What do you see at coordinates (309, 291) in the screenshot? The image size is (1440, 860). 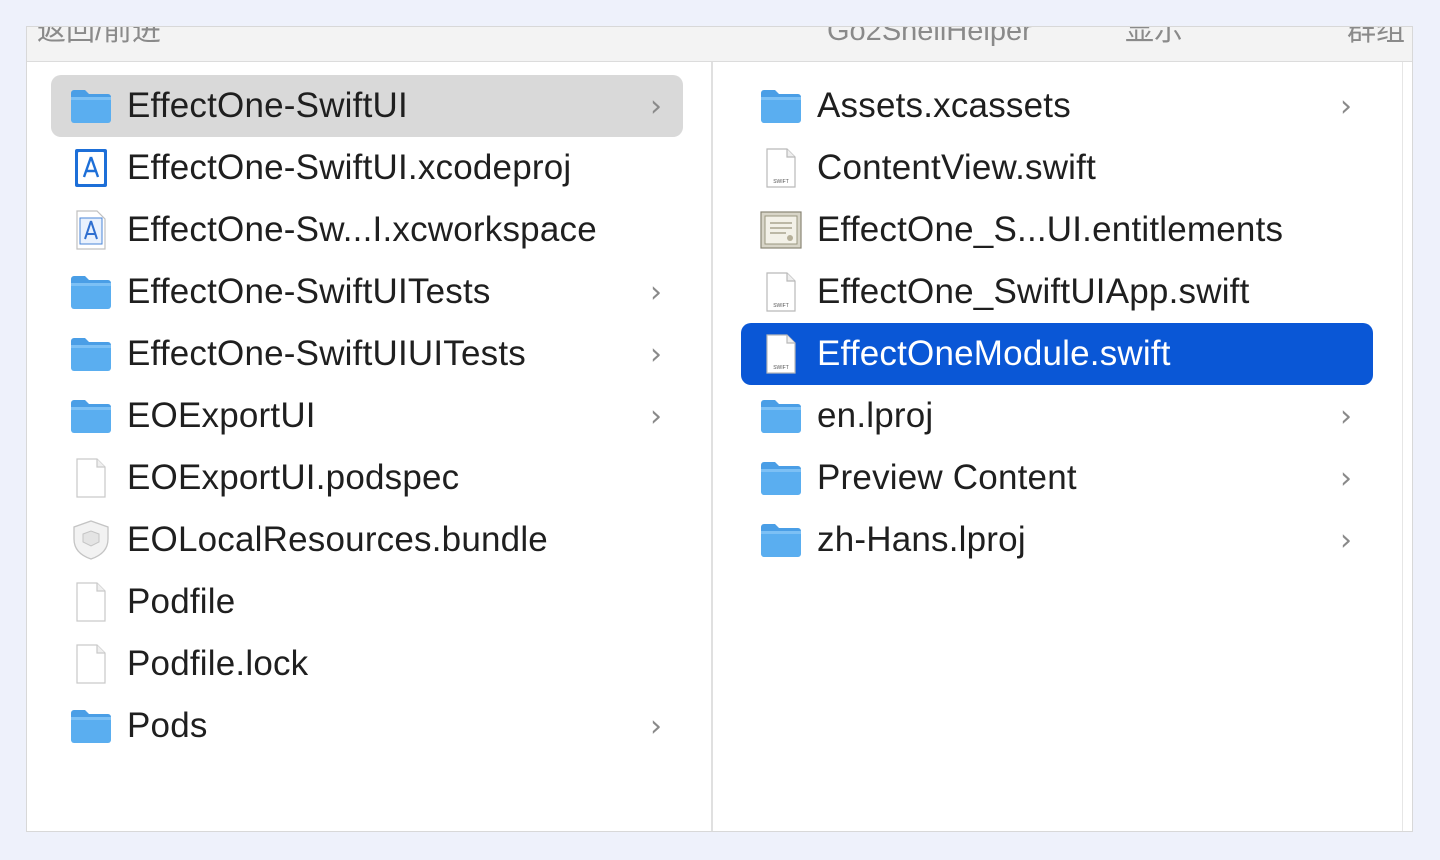 I see `item-label: EffectOne-SwiftUITests` at bounding box center [309, 291].